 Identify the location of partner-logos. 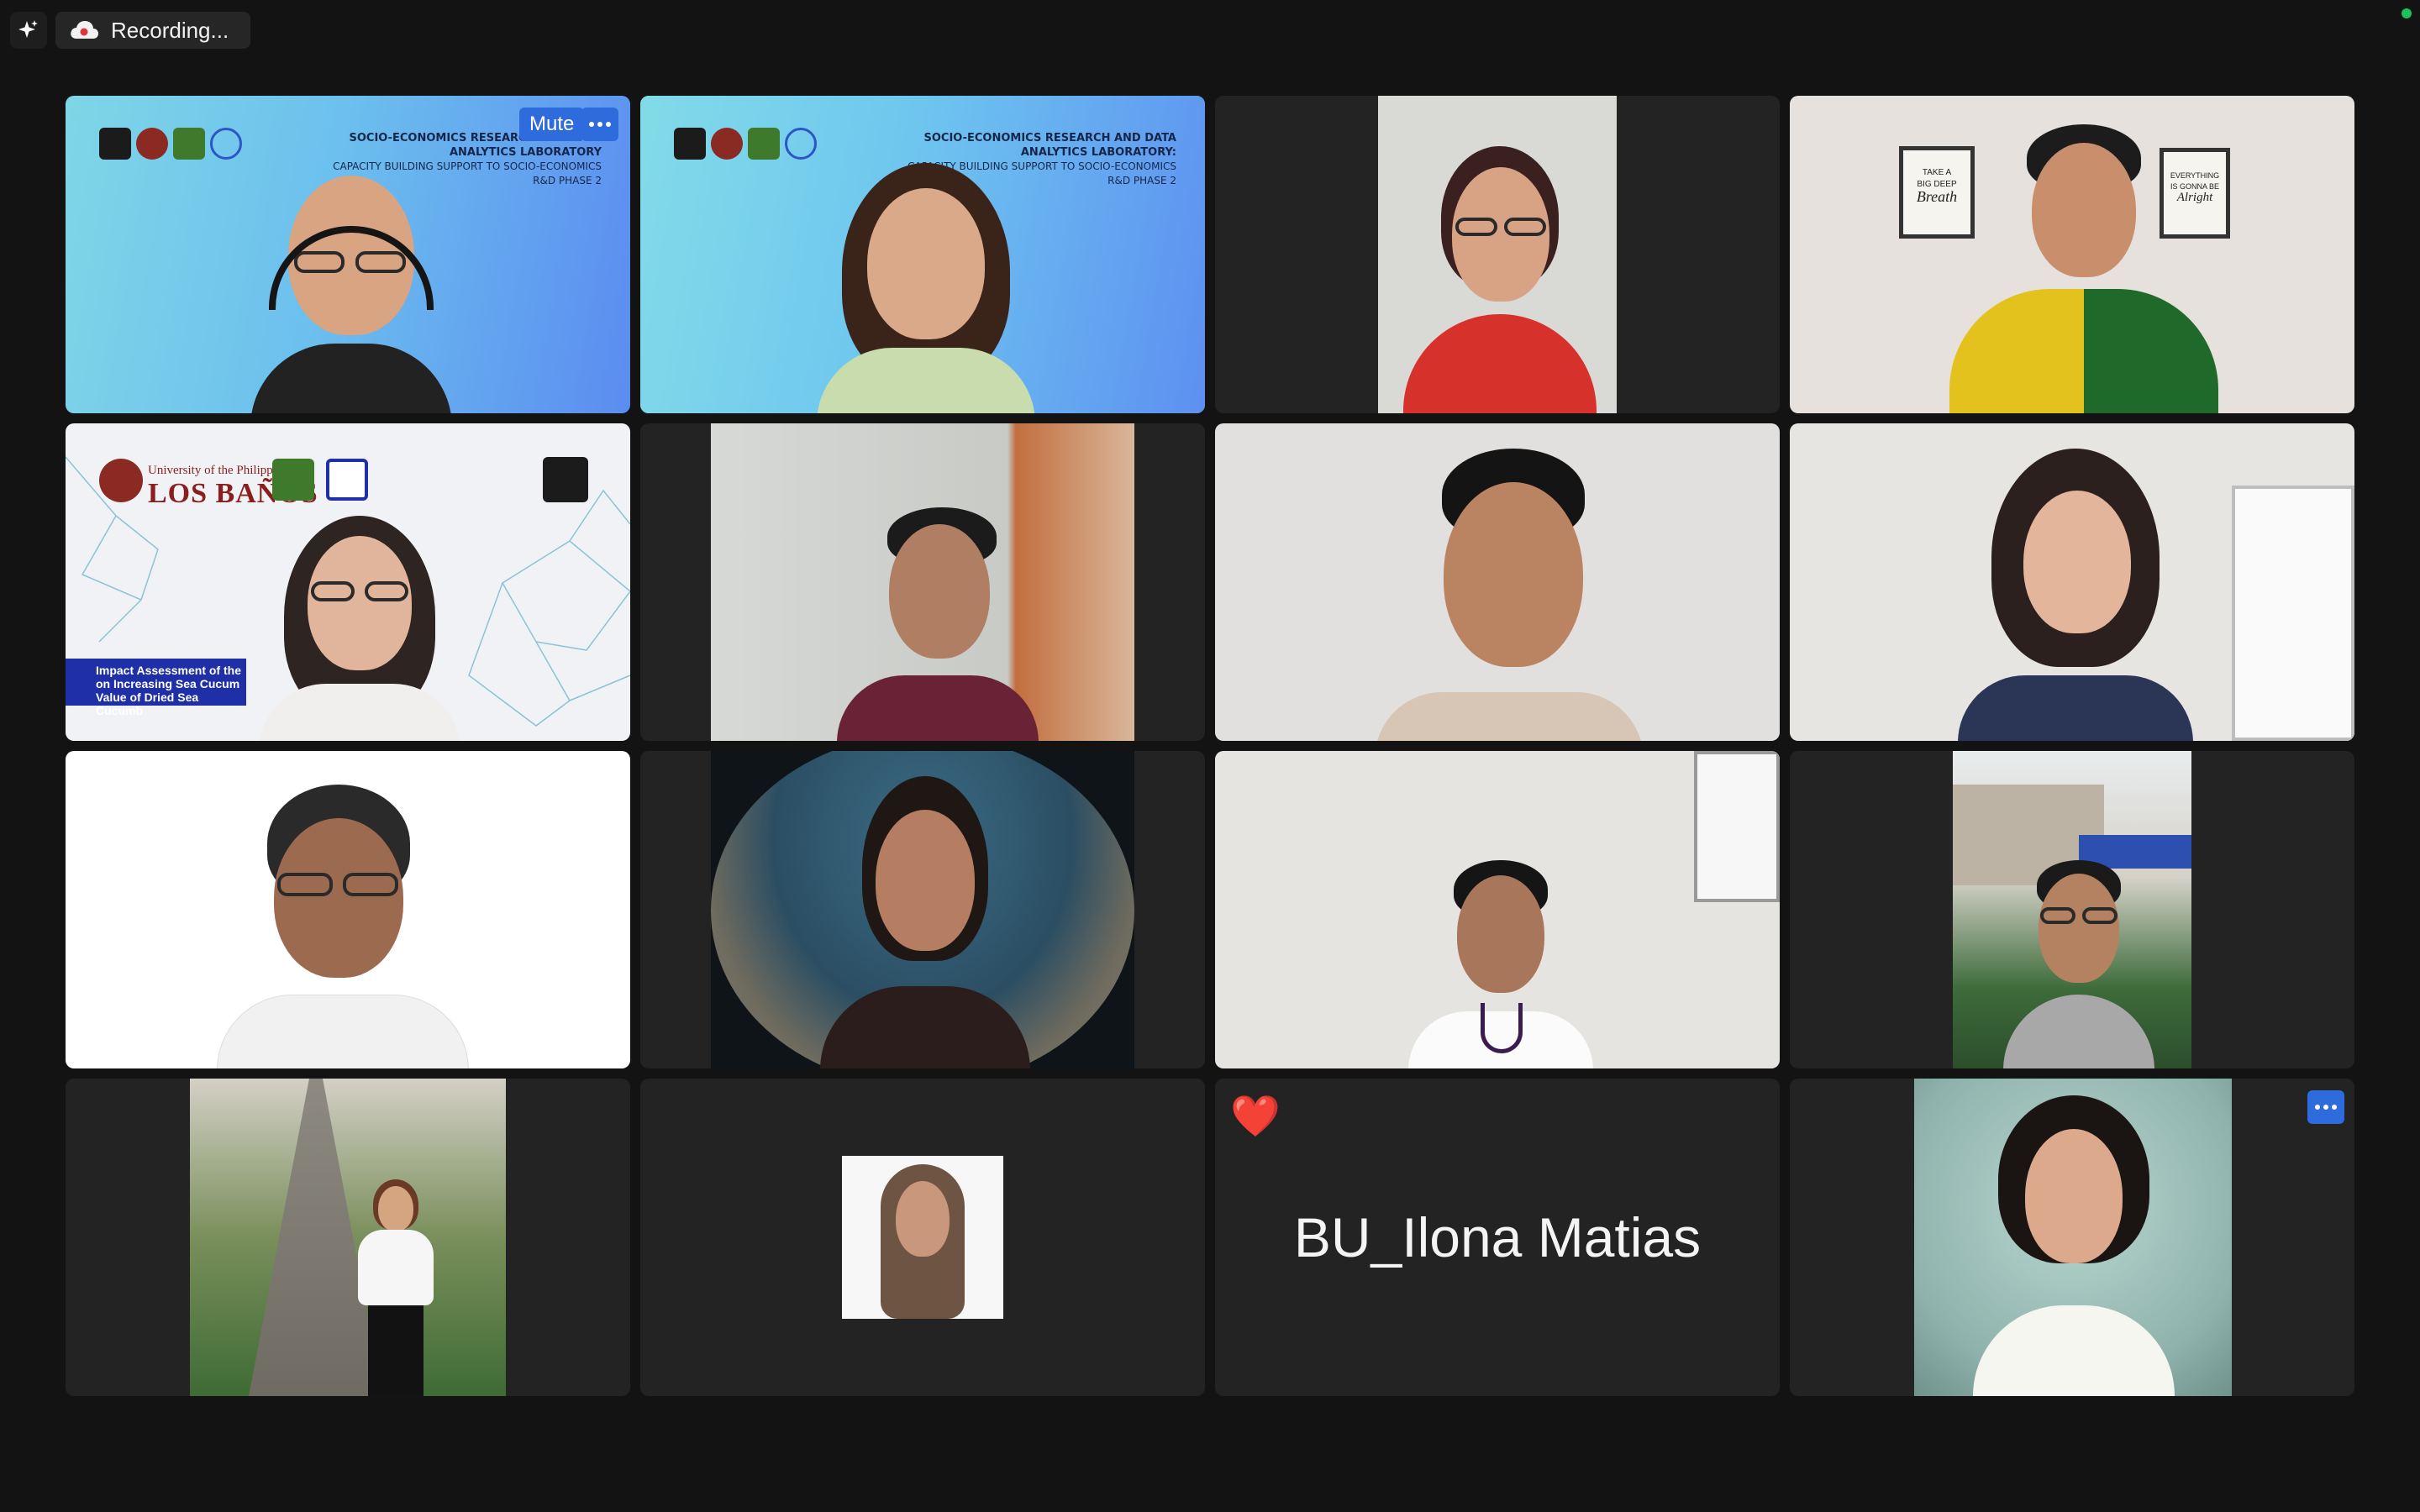
(170, 144).